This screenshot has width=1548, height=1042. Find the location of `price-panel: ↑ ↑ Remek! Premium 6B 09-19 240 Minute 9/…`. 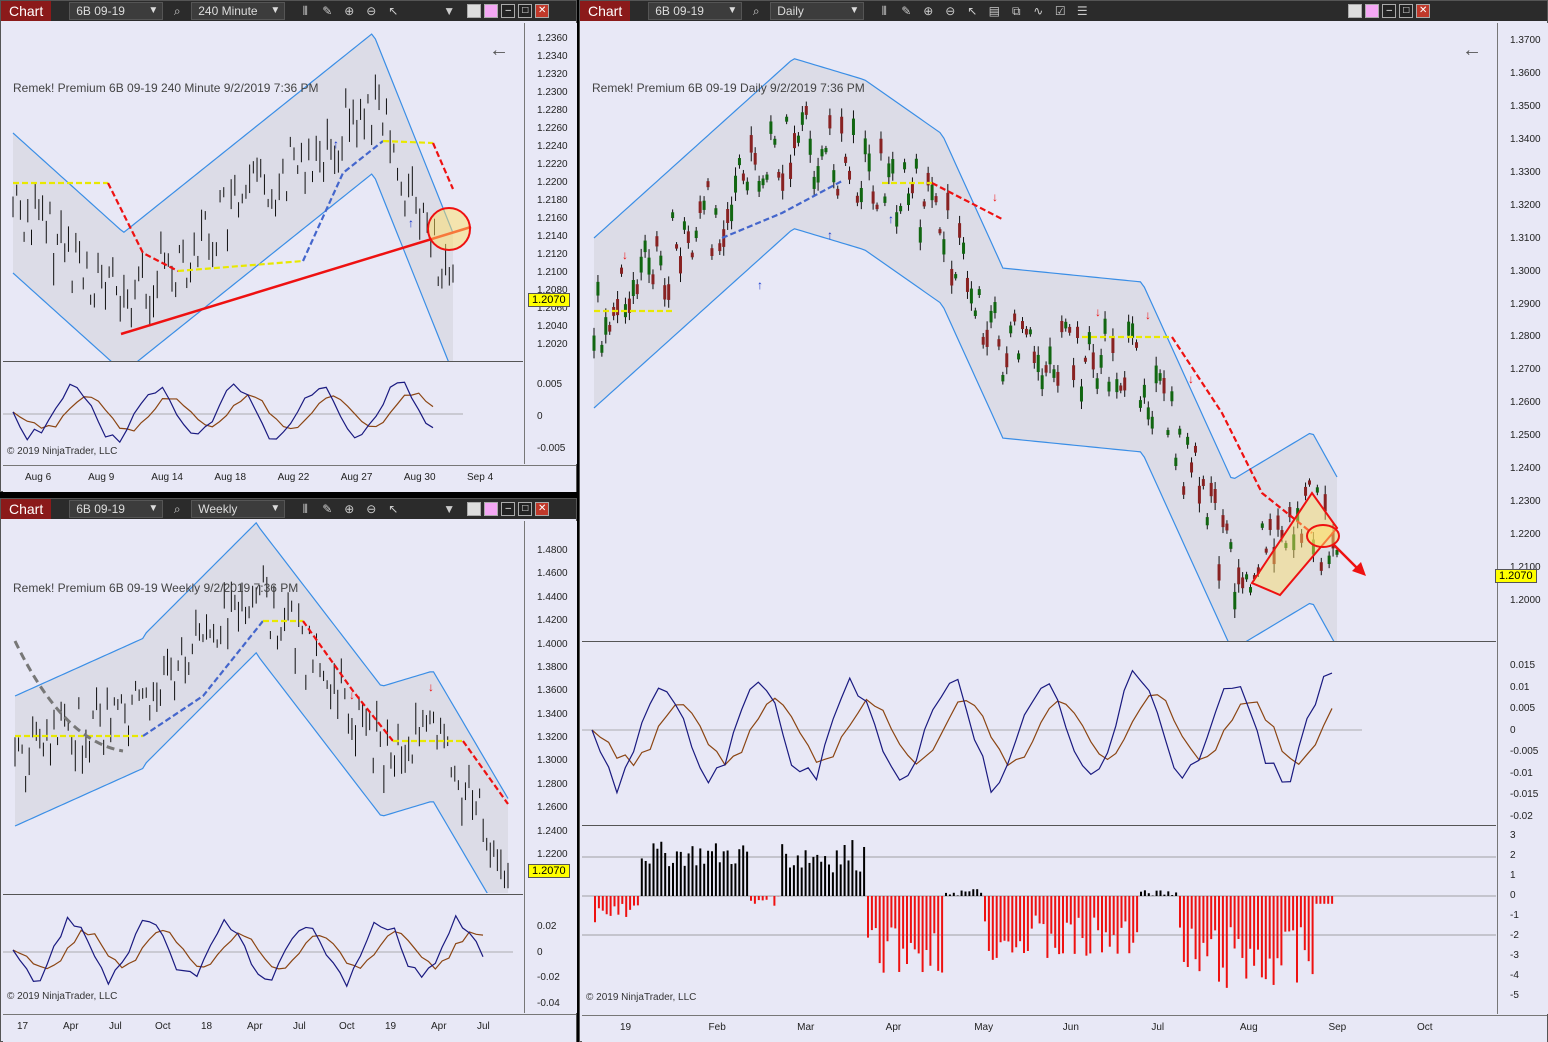

price-panel: ↑ ↑ Remek! Premium 6B 09-19 240 Minute 9/… is located at coordinates (263, 192).